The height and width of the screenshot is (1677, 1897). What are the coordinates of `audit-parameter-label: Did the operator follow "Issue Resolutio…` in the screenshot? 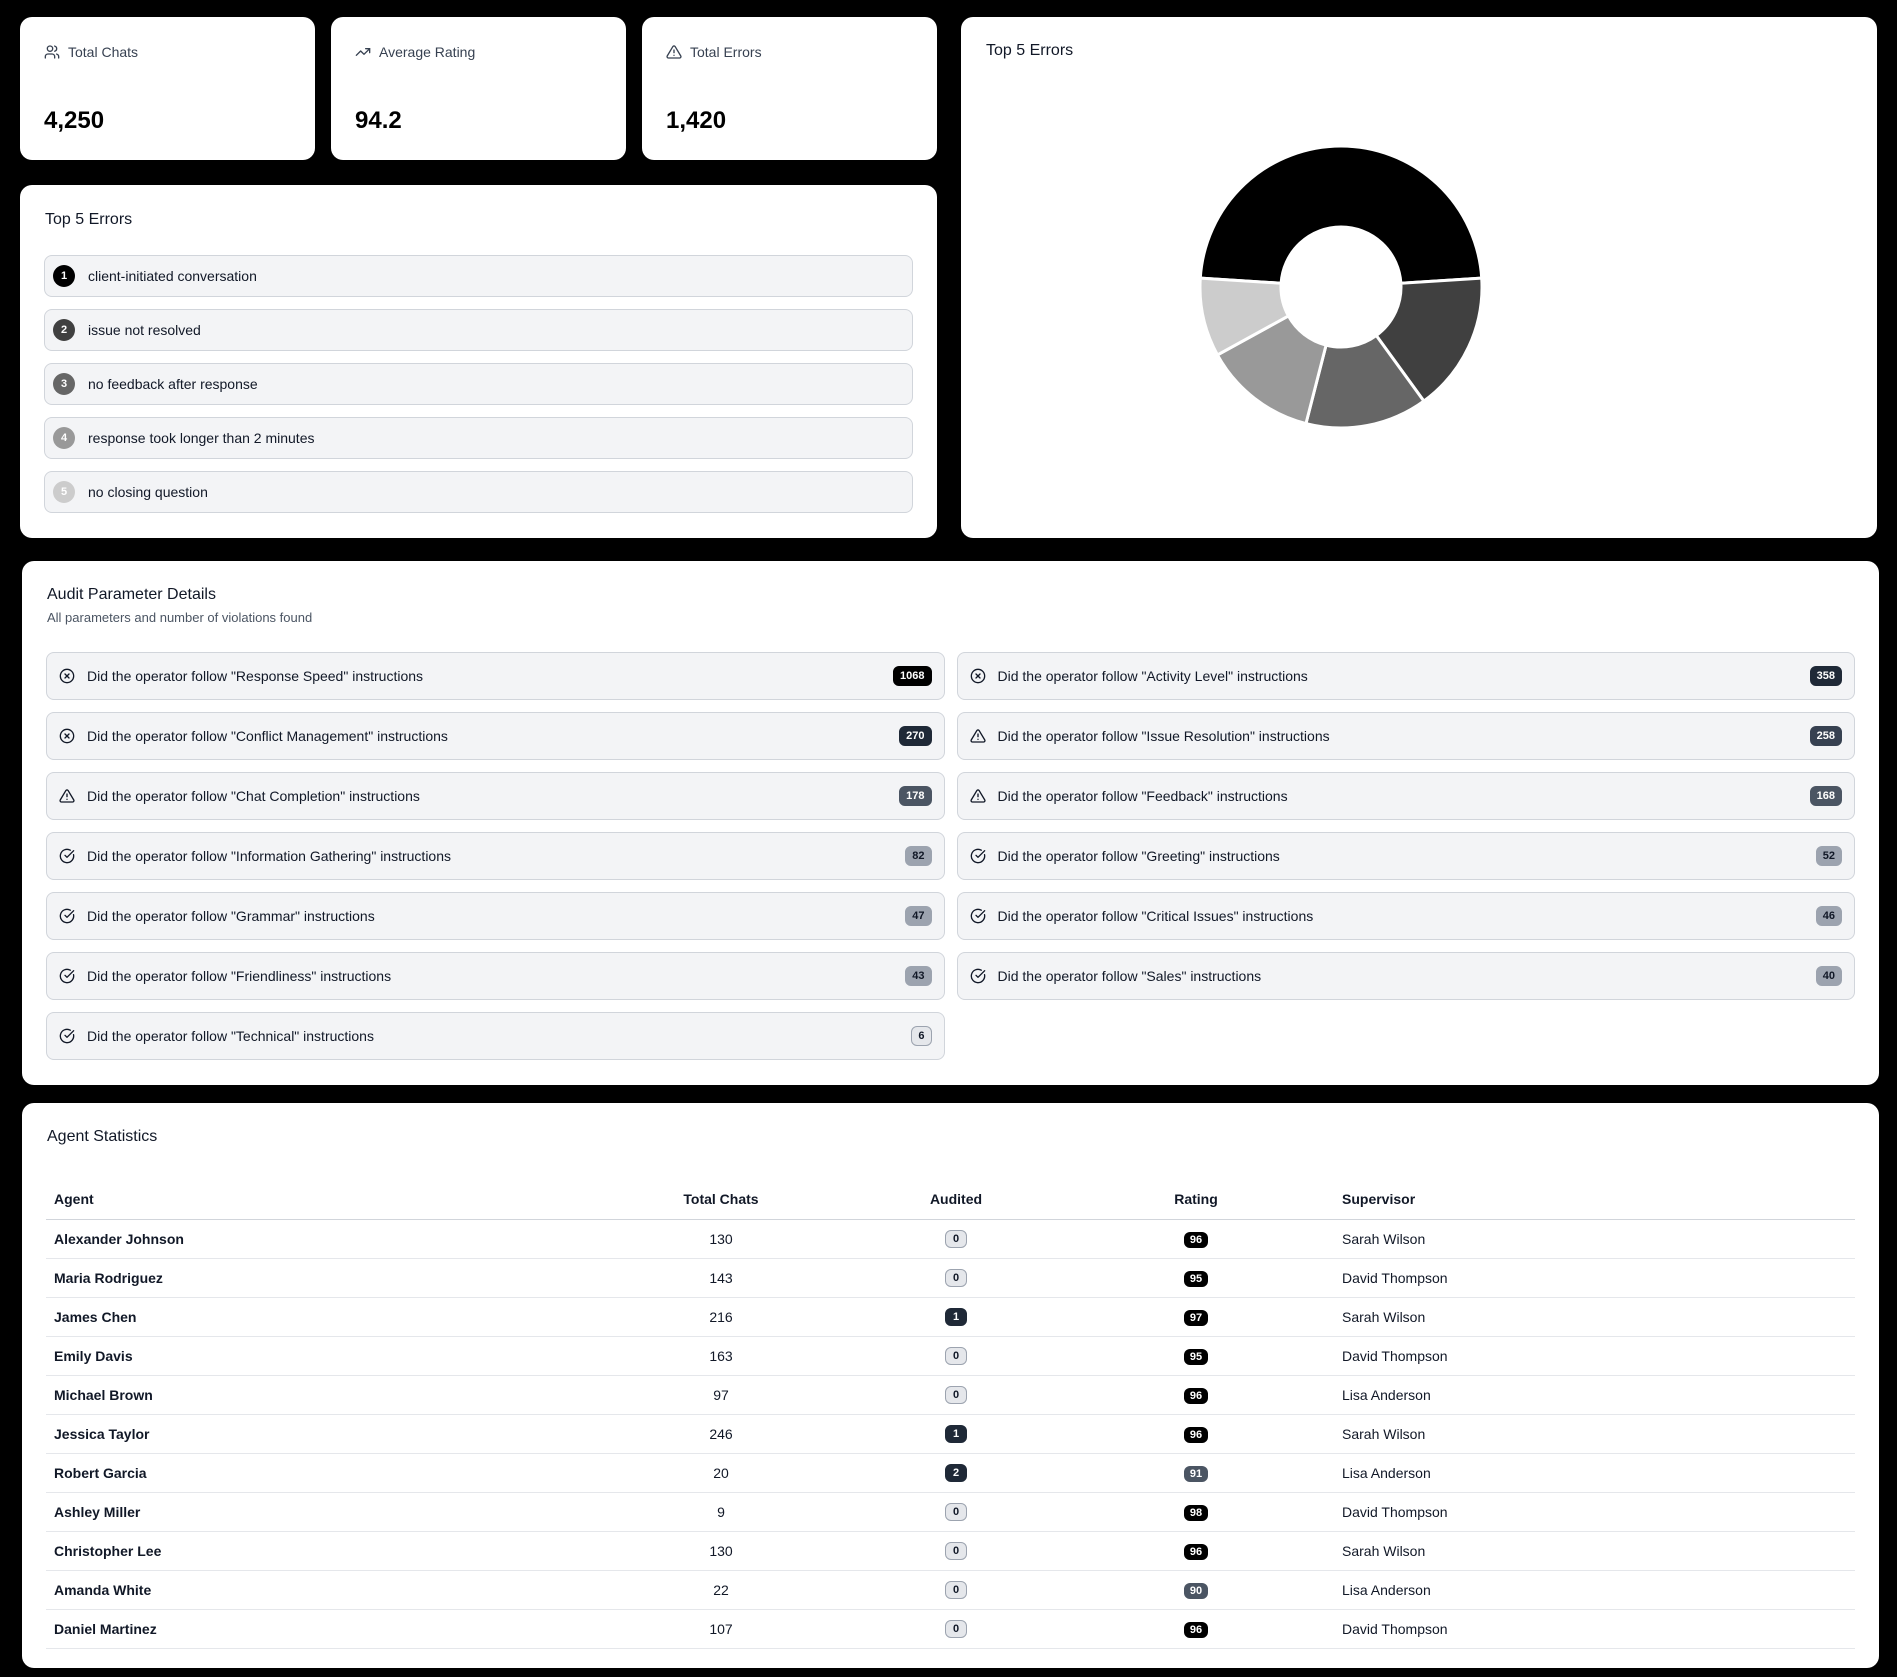 It's located at (1163, 736).